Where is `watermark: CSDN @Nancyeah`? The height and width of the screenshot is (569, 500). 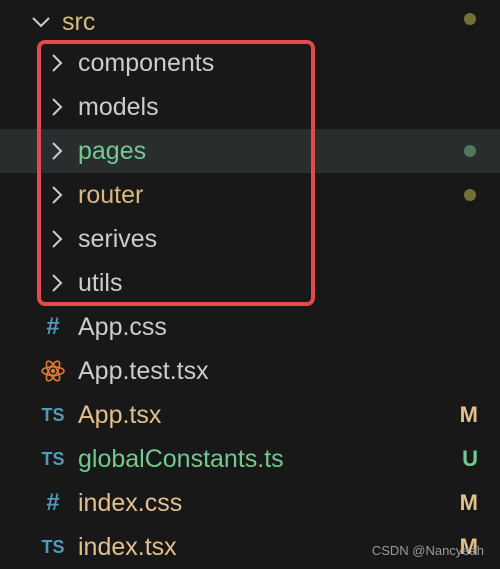 watermark: CSDN @Nancyeah is located at coordinates (427, 550).